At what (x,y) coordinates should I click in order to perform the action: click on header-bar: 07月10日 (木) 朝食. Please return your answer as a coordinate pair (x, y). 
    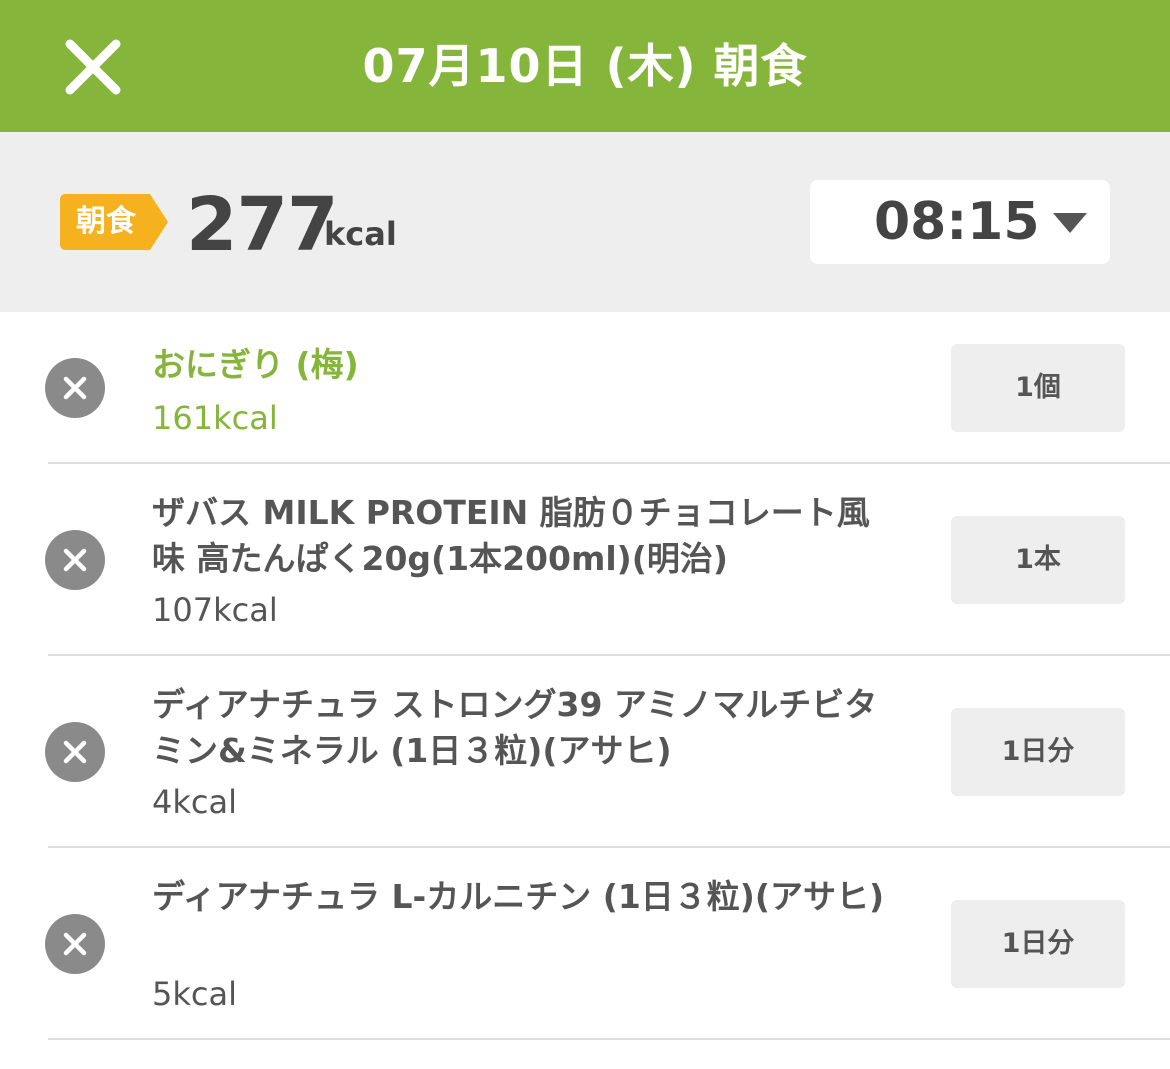
    Looking at the image, I should click on (585, 66).